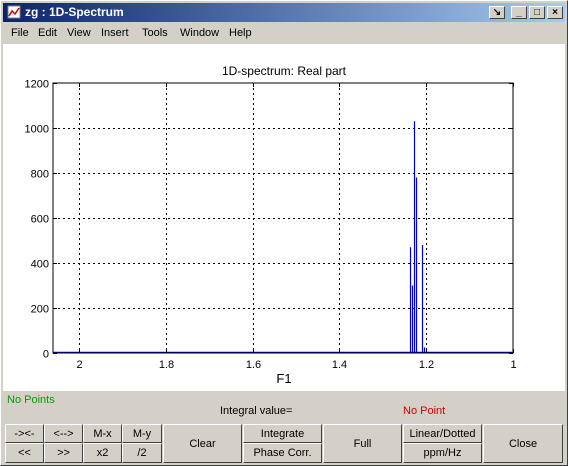 This screenshot has height=466, width=568. What do you see at coordinates (37, 85) in the screenshot?
I see `y-tick-label: 1200` at bounding box center [37, 85].